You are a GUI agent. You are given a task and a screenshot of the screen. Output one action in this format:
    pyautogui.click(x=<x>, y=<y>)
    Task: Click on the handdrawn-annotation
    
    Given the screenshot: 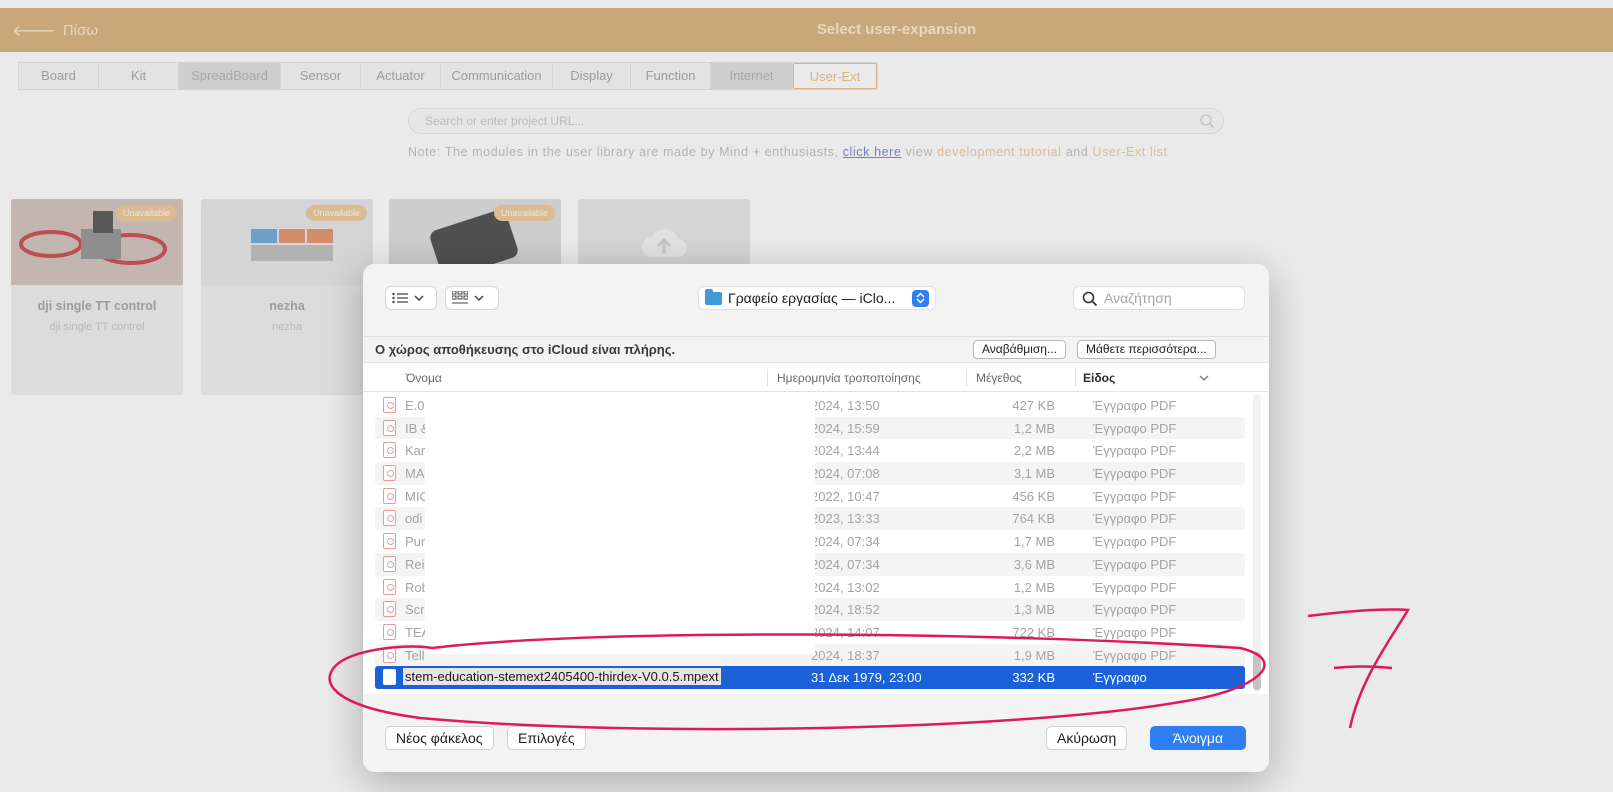 What is the action you would take?
    pyautogui.click(x=869, y=669)
    